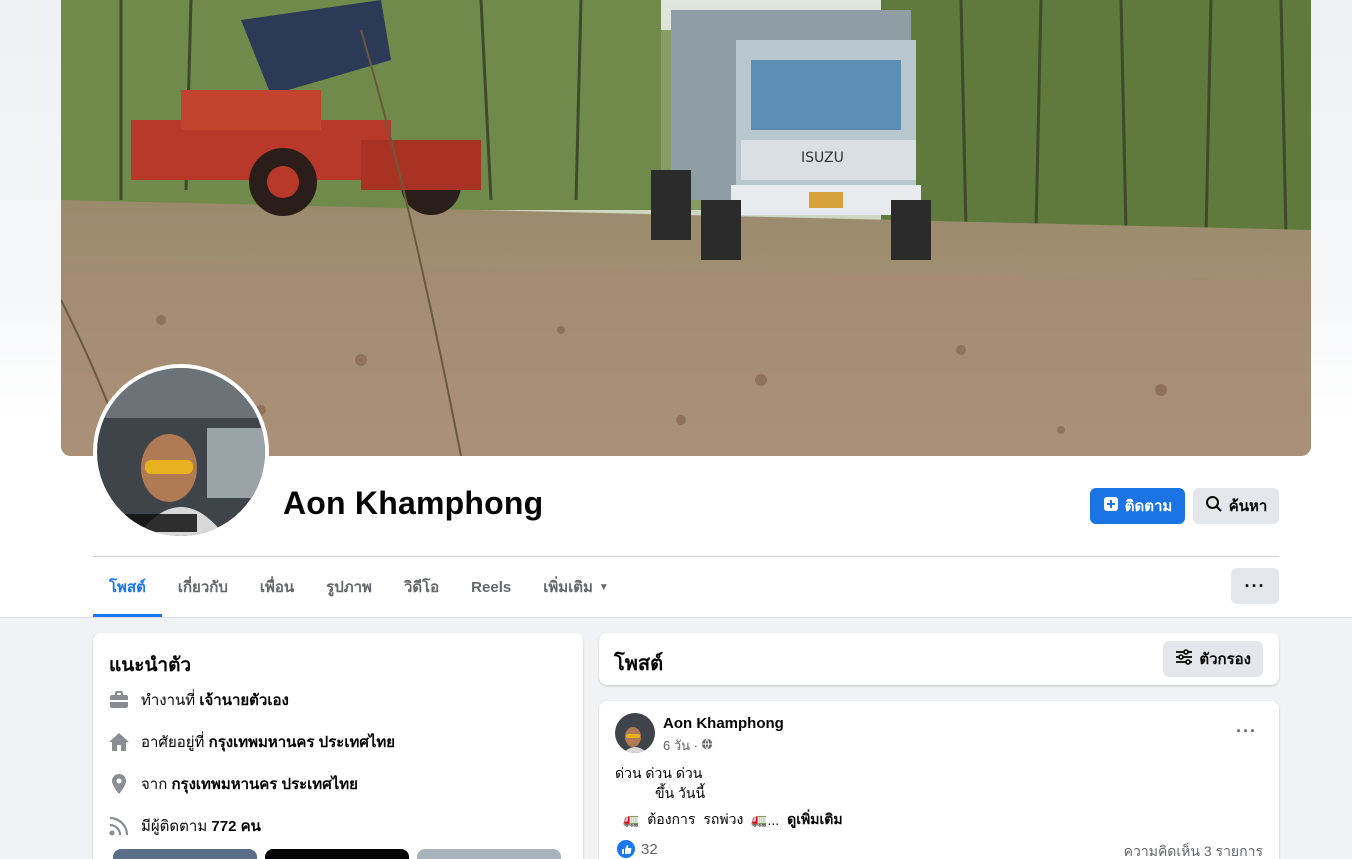  Describe the element at coordinates (659, 773) in the screenshot. I see `post-text-line1: ด่วน ด่วน ด่วน` at that location.